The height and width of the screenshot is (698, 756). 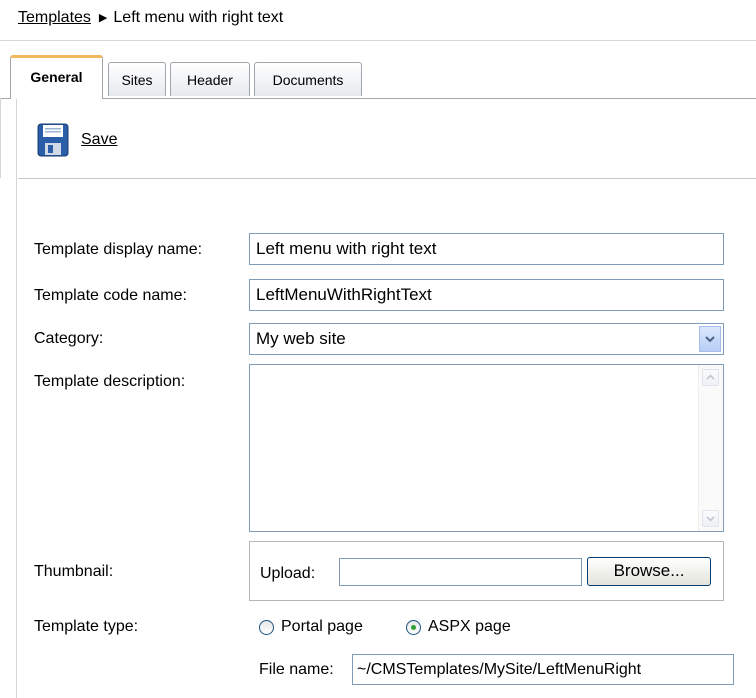 I want to click on scroll-up-icon, so click(x=710, y=377).